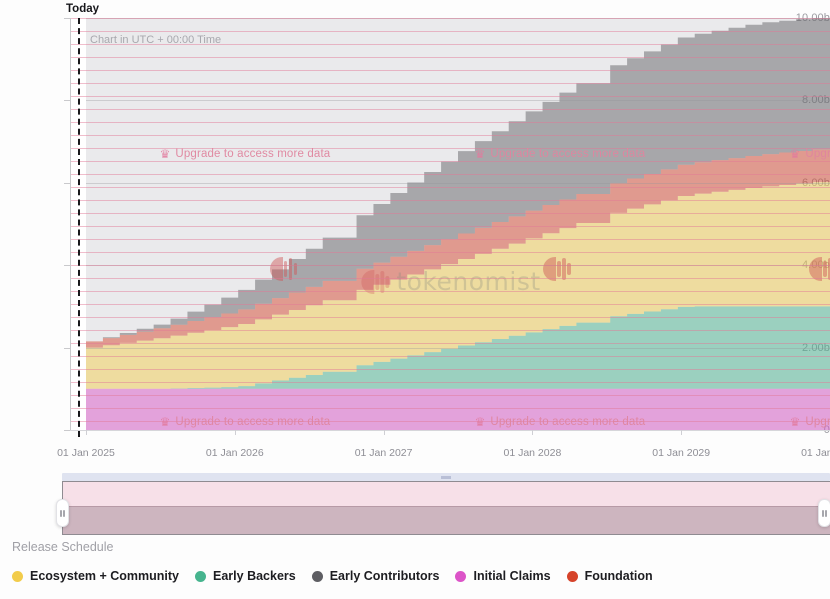 The image size is (830, 599). What do you see at coordinates (70, 224) in the screenshot?
I see `y-axis-line` at bounding box center [70, 224].